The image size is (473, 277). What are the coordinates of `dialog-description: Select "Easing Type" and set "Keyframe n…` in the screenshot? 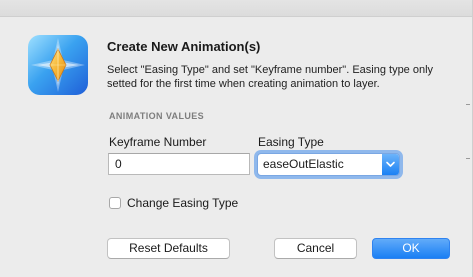 It's located at (270, 77).